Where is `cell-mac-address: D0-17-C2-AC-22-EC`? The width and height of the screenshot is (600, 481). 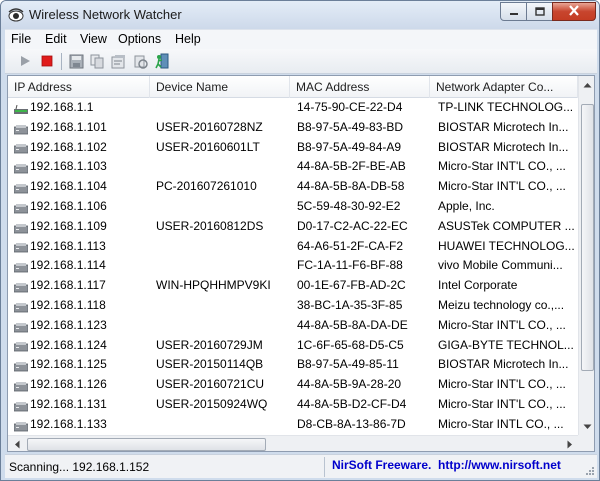
cell-mac-address: D0-17-C2-AC-22-EC is located at coordinates (352, 225).